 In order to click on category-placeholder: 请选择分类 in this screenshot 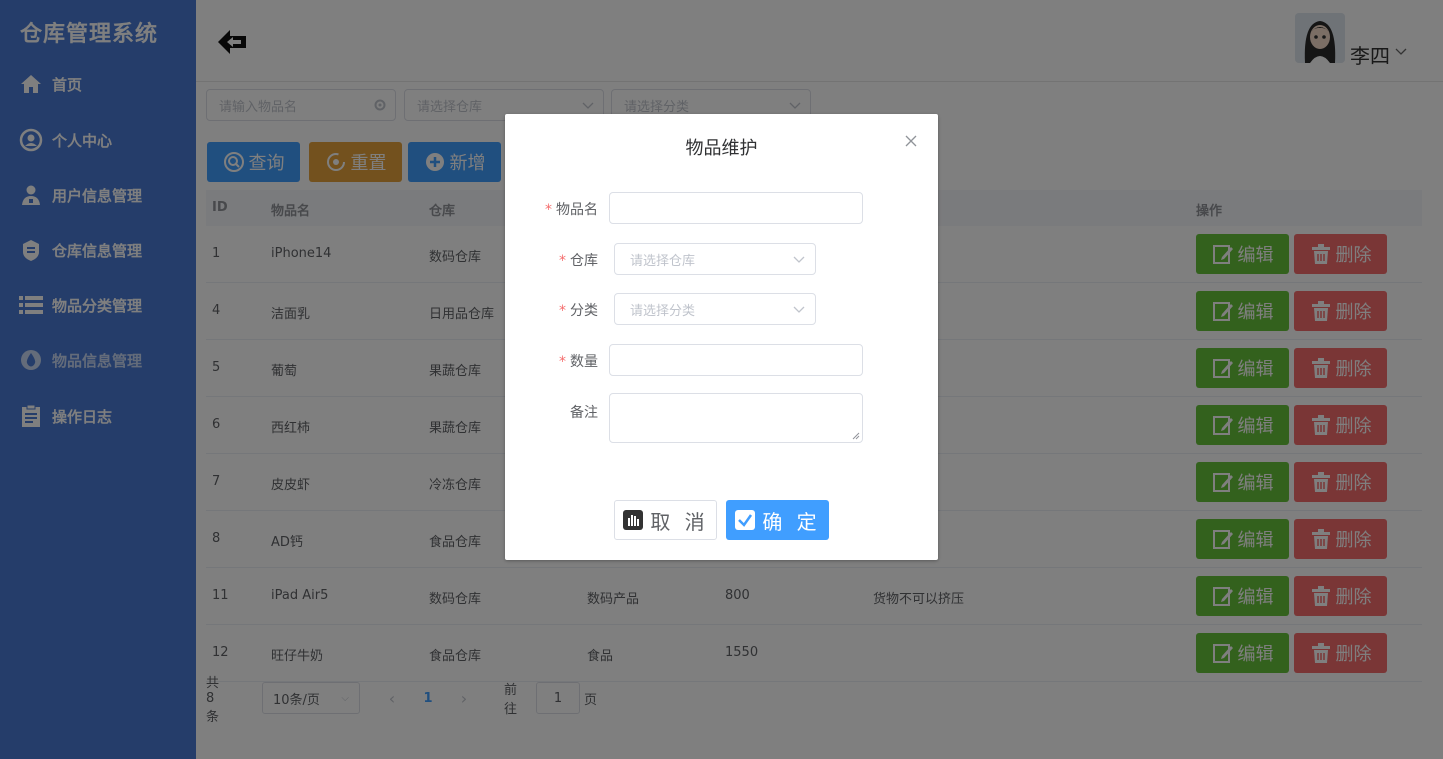, I will do `click(663, 311)`.